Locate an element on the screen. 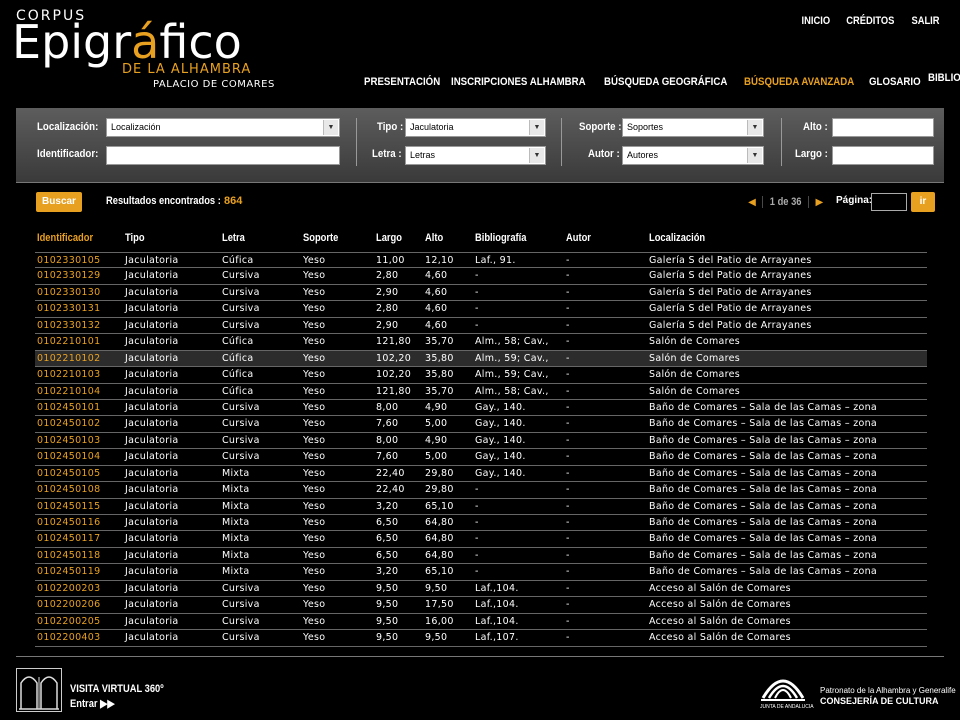 This screenshot has height=720, width=960. cell-bibliografia: - is located at coordinates (477, 539).